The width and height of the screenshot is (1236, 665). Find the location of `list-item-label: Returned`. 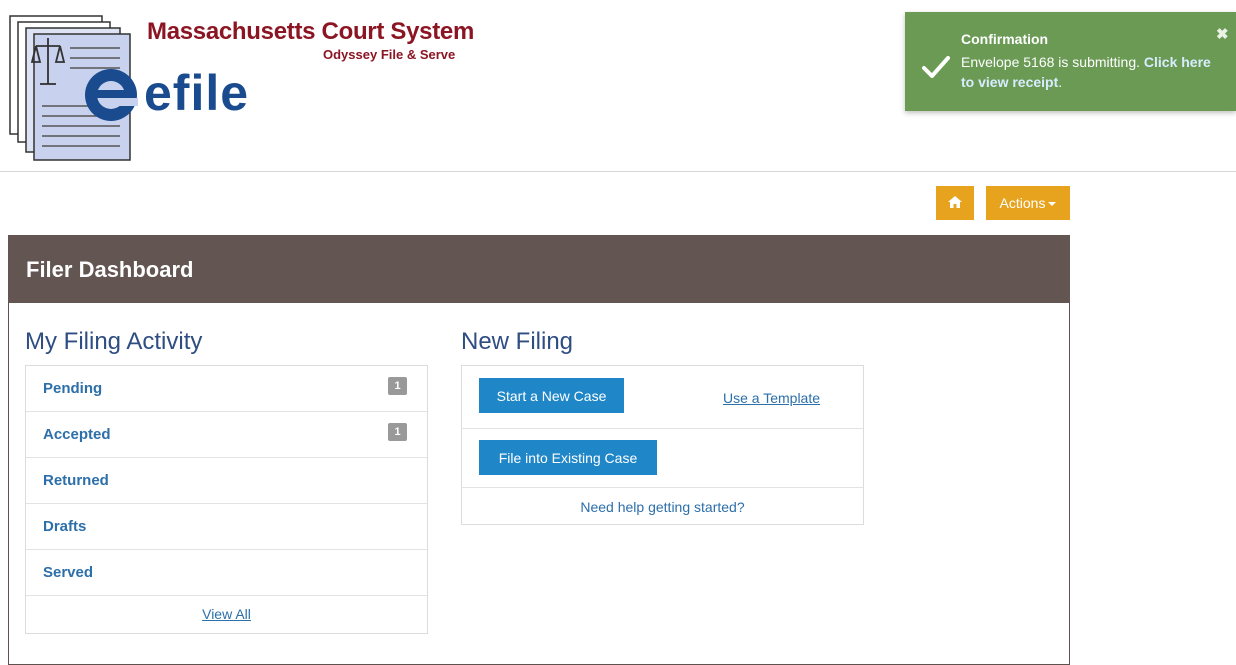

list-item-label: Returned is located at coordinates (76, 480).